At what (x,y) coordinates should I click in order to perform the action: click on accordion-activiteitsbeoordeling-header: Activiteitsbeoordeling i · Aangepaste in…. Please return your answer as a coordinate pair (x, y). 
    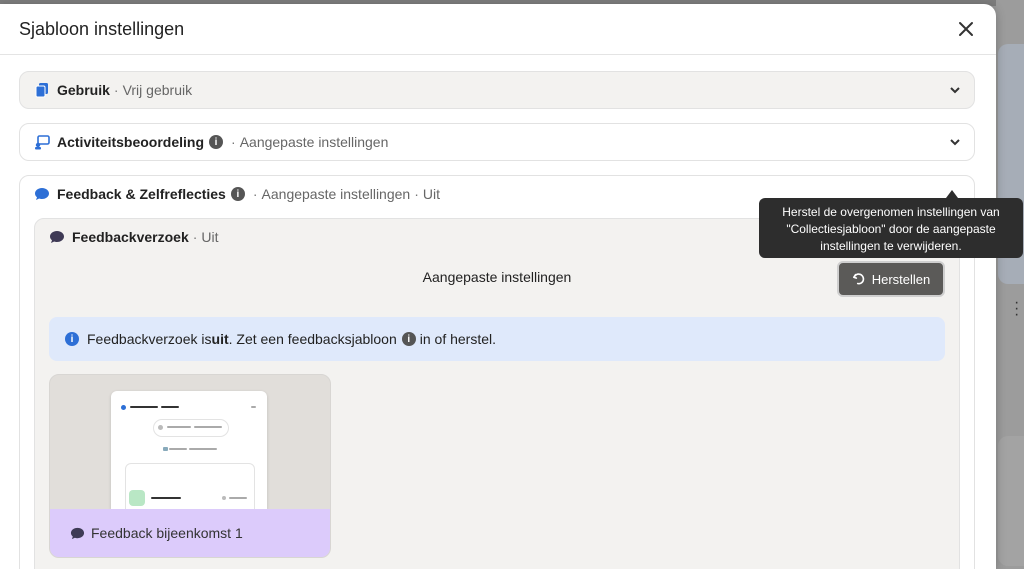
    Looking at the image, I should click on (497, 142).